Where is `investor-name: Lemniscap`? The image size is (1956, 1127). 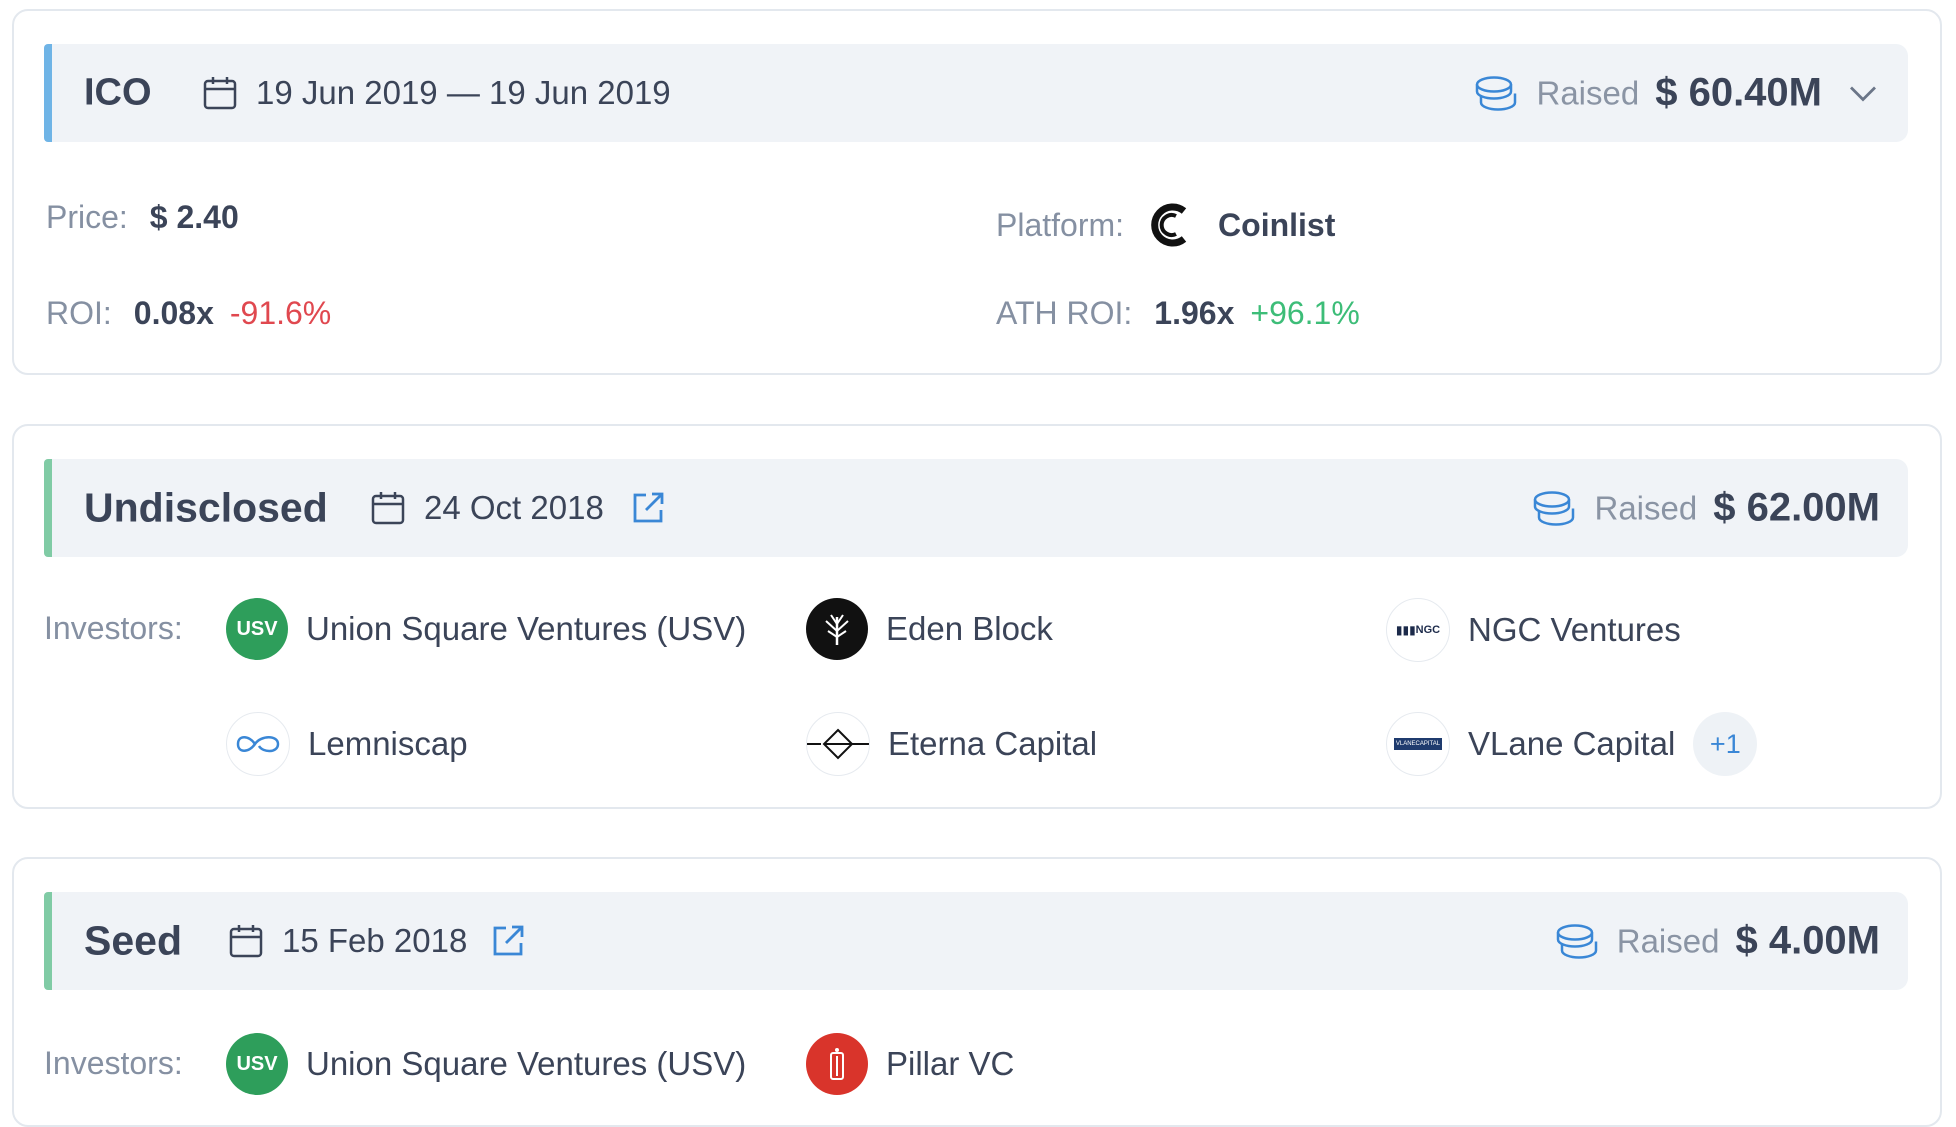 investor-name: Lemniscap is located at coordinates (388, 743).